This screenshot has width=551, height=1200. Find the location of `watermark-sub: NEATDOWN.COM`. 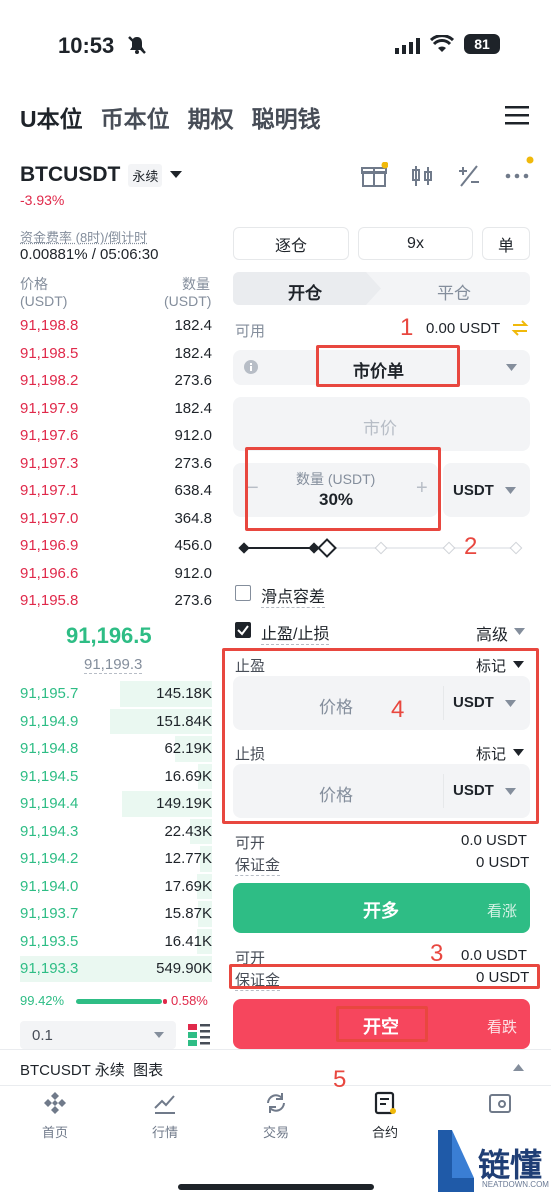

watermark-sub: NEATDOWN.COM is located at coordinates (515, 1184).